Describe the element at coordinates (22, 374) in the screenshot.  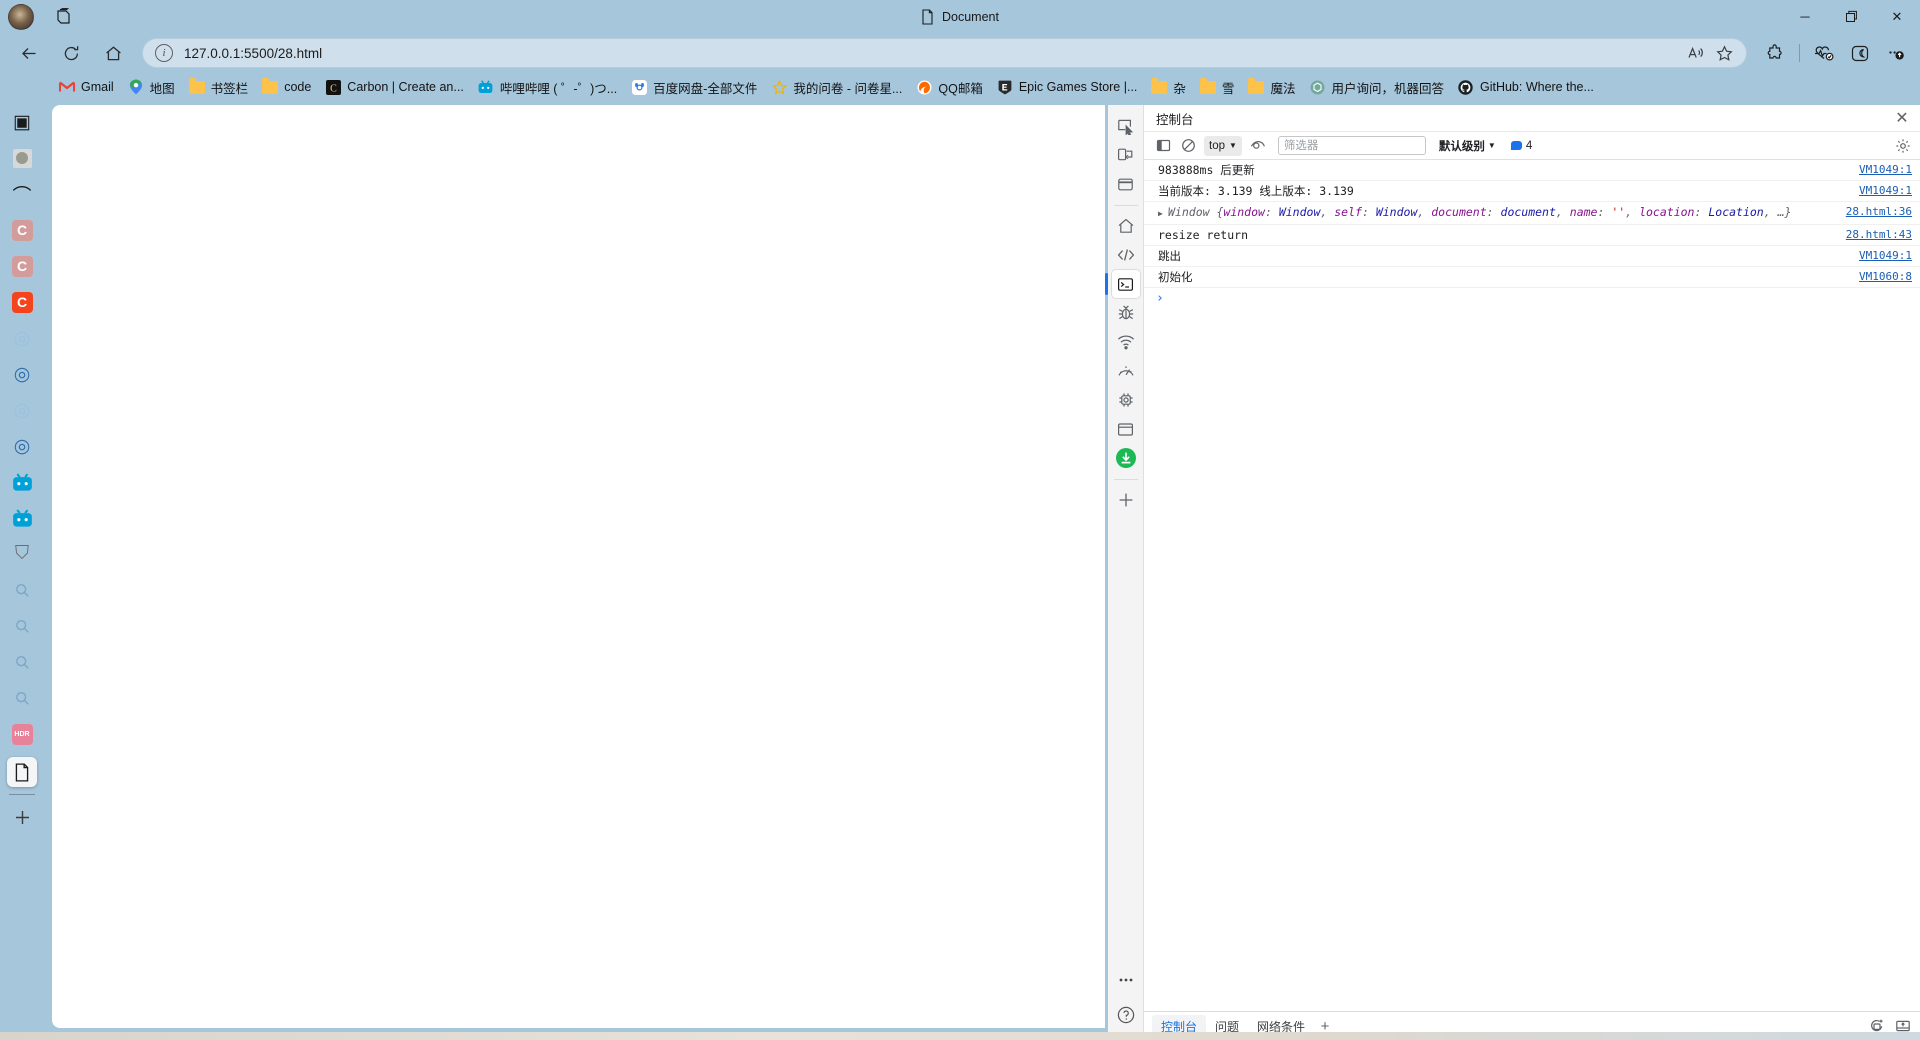
I see `link-icon-2: ◎` at that location.